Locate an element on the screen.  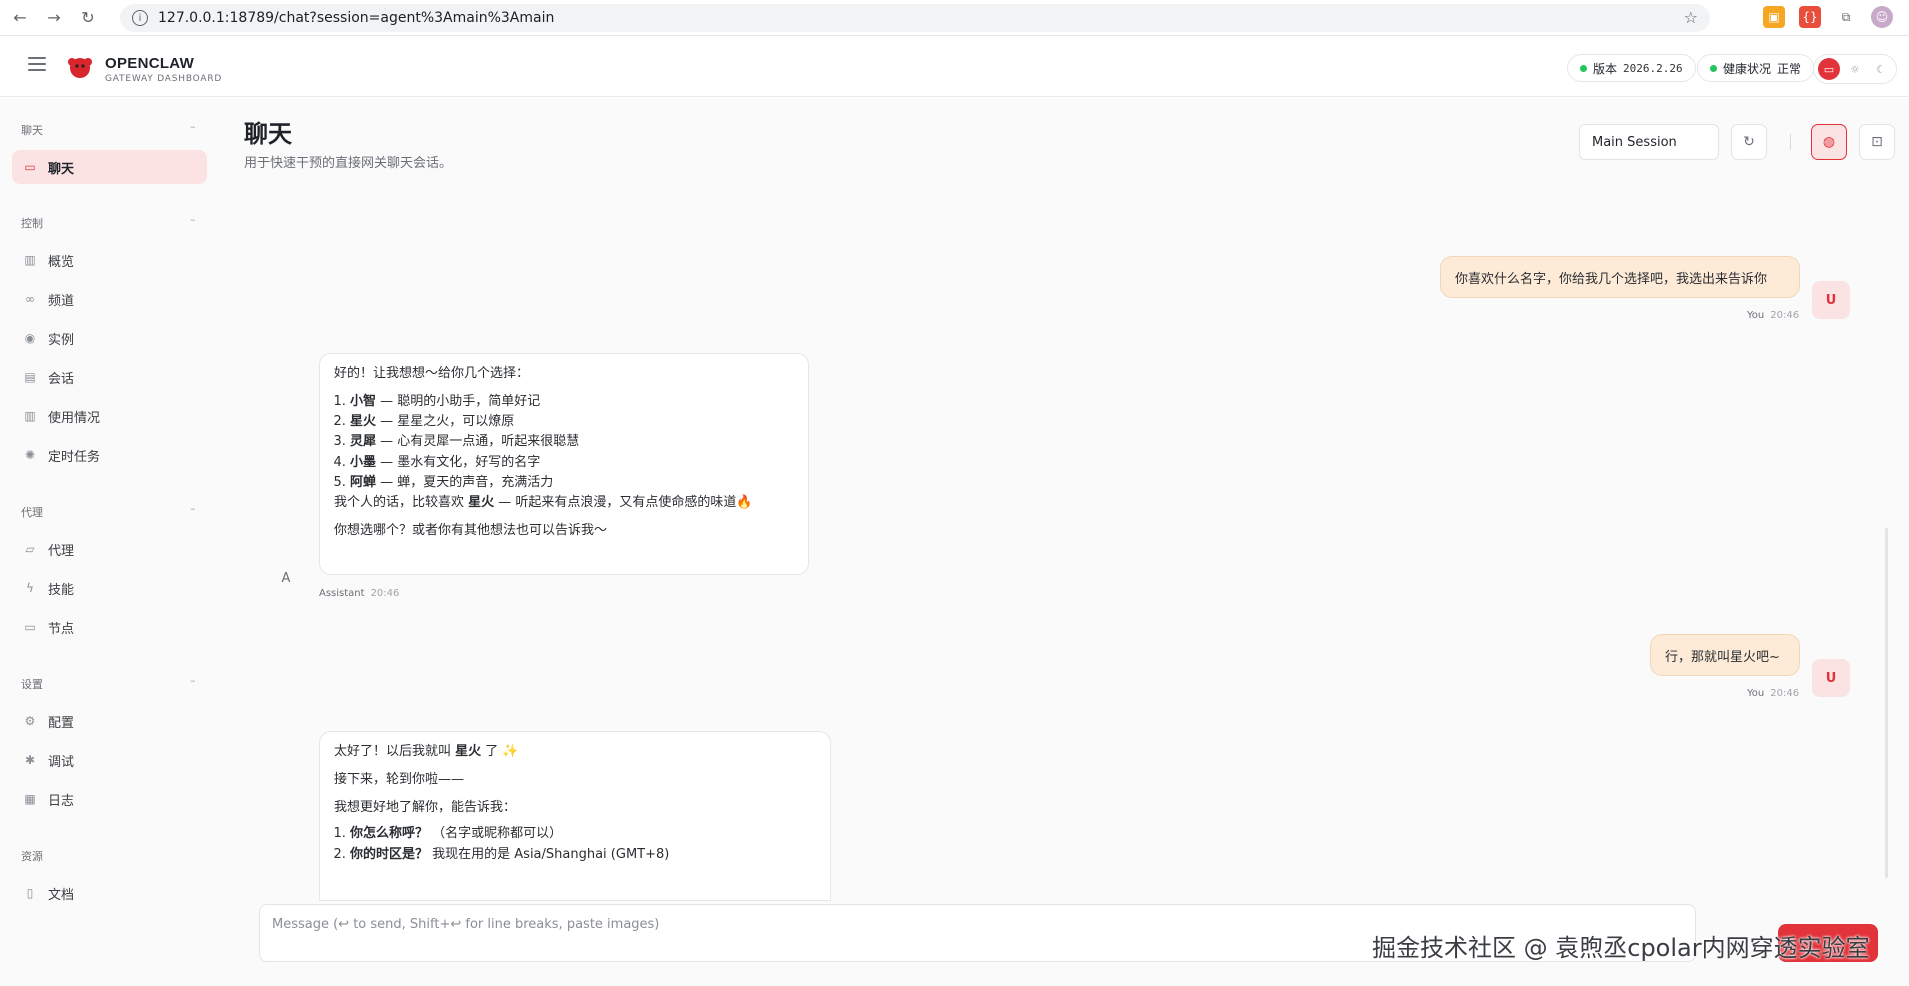
divider is located at coordinates (1790, 142).